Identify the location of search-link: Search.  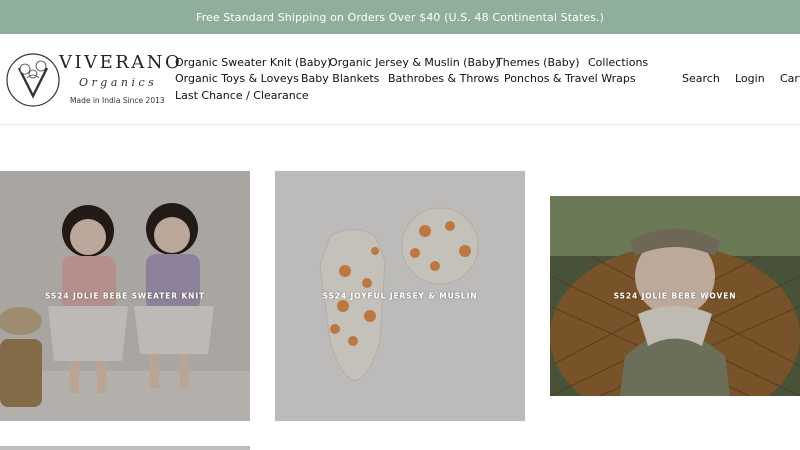
(701, 78).